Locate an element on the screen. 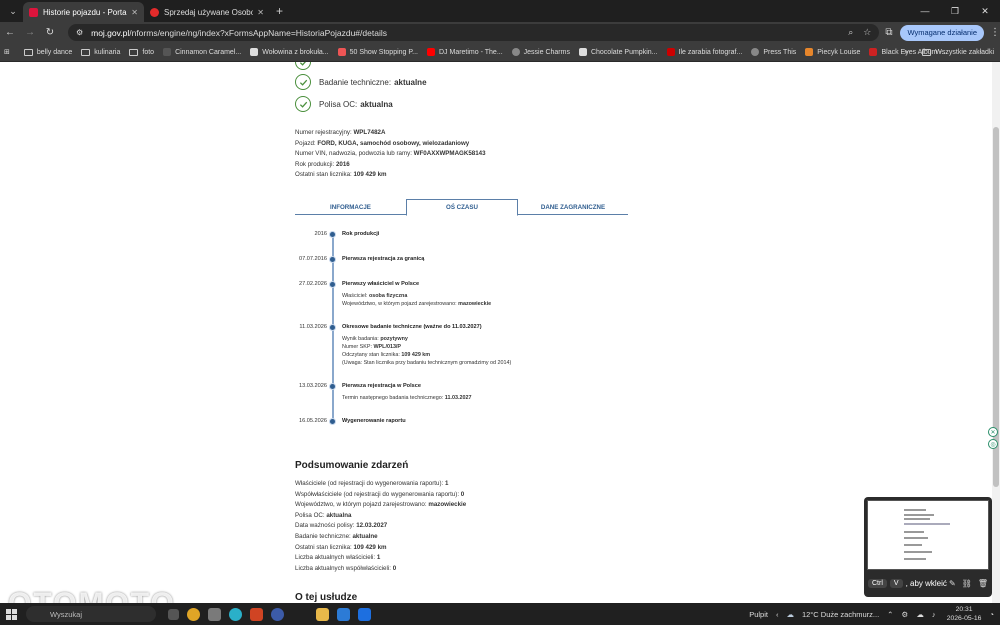  tab-historie-pojazdu: Historie pojazdu - Portal gov.pl ✕ is located at coordinates (83, 12).